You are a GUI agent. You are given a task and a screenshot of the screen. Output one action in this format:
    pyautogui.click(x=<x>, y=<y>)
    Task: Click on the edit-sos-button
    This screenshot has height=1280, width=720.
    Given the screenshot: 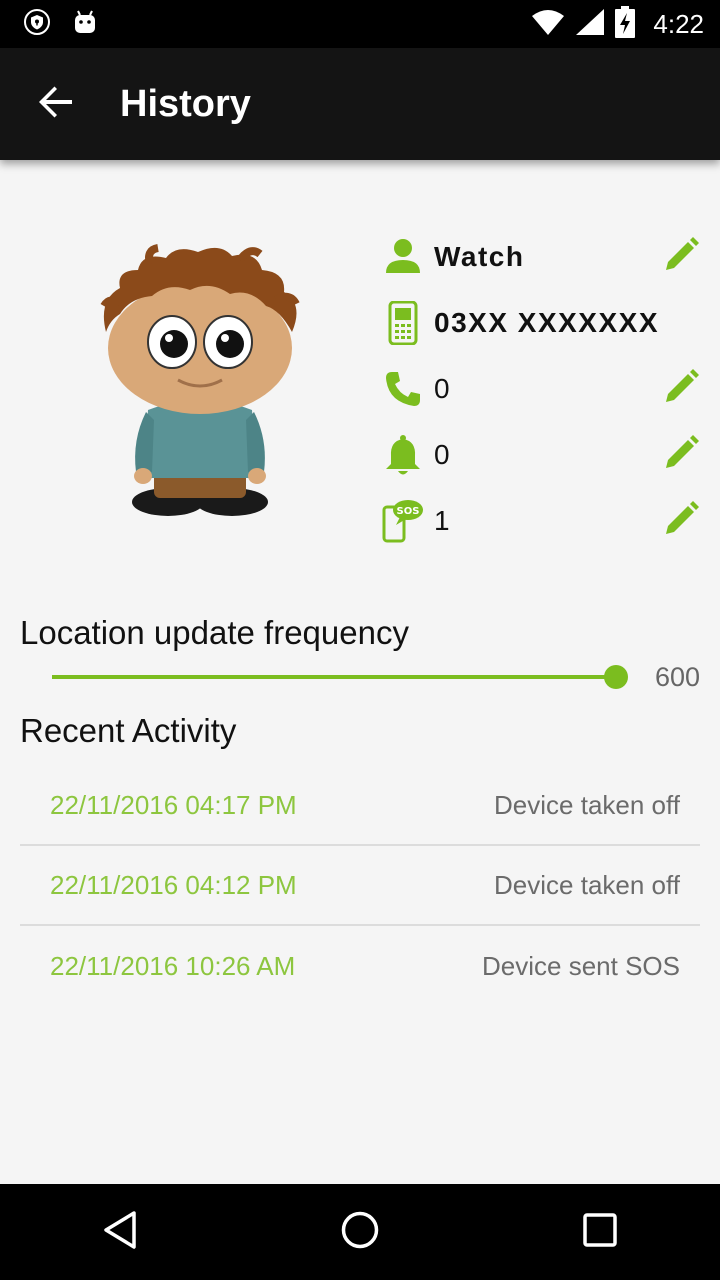 What is the action you would take?
    pyautogui.click(x=681, y=521)
    